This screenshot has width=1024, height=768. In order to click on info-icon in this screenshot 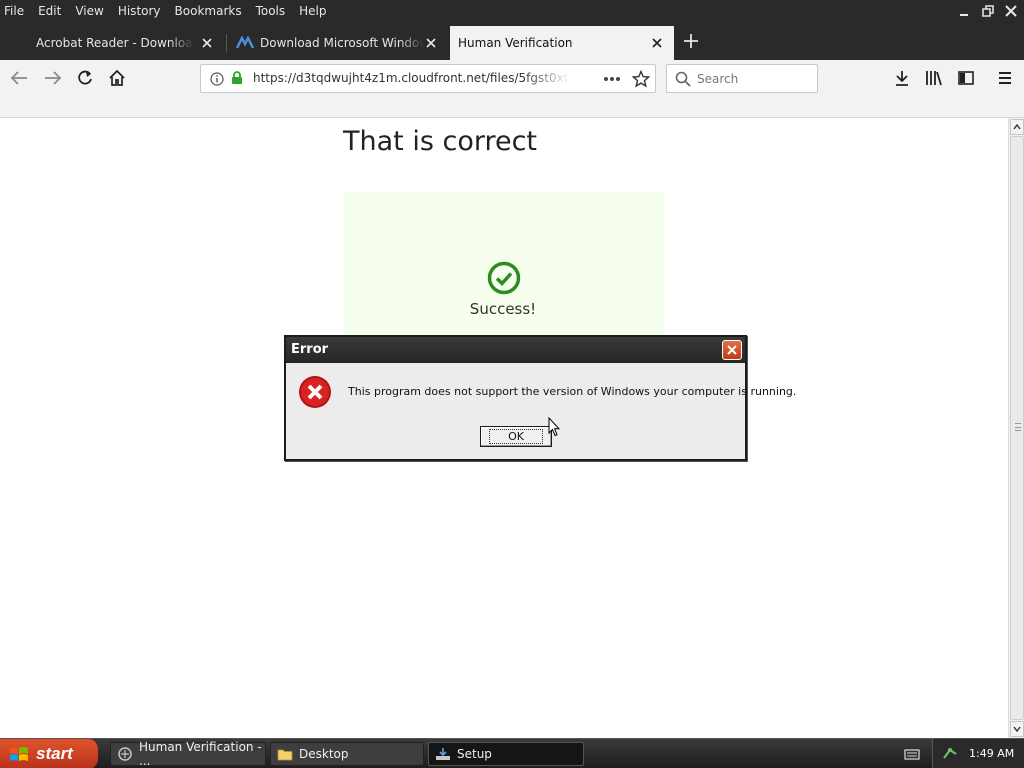, I will do `click(217, 79)`.